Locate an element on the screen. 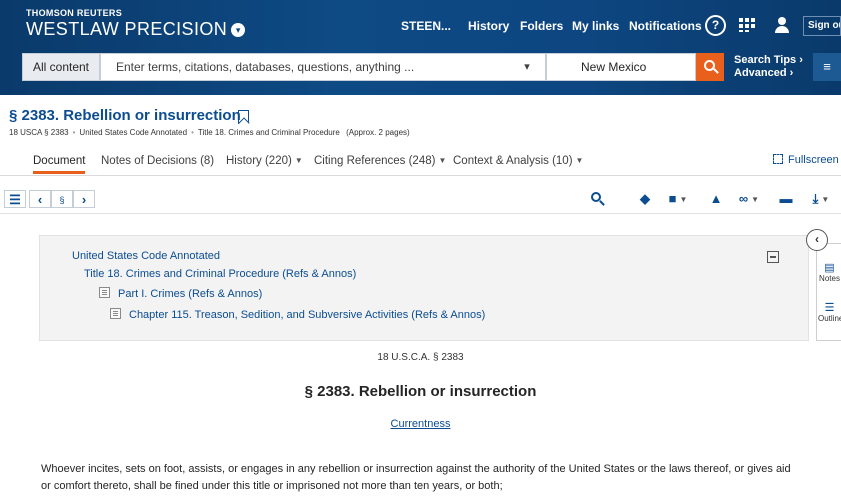 The height and width of the screenshot is (499, 841). previous-section-button: ‹ is located at coordinates (40, 199).